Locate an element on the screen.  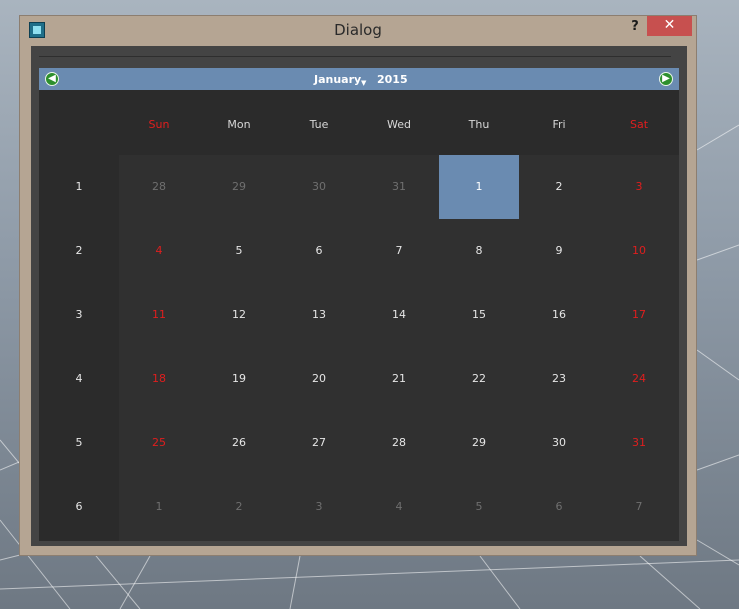
window-title: Dialog is located at coordinates (358, 30).